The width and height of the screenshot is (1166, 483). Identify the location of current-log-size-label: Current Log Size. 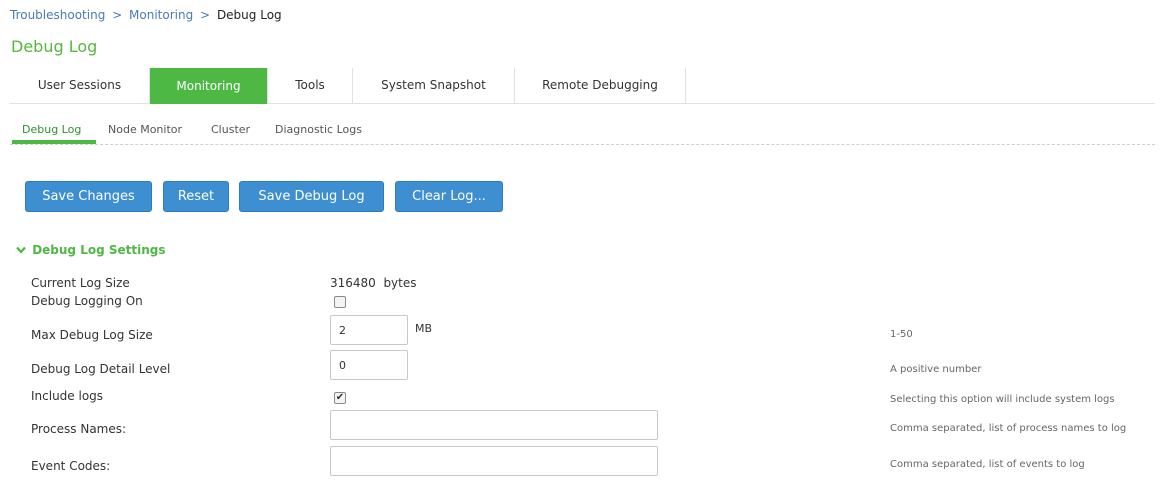
(80, 283).